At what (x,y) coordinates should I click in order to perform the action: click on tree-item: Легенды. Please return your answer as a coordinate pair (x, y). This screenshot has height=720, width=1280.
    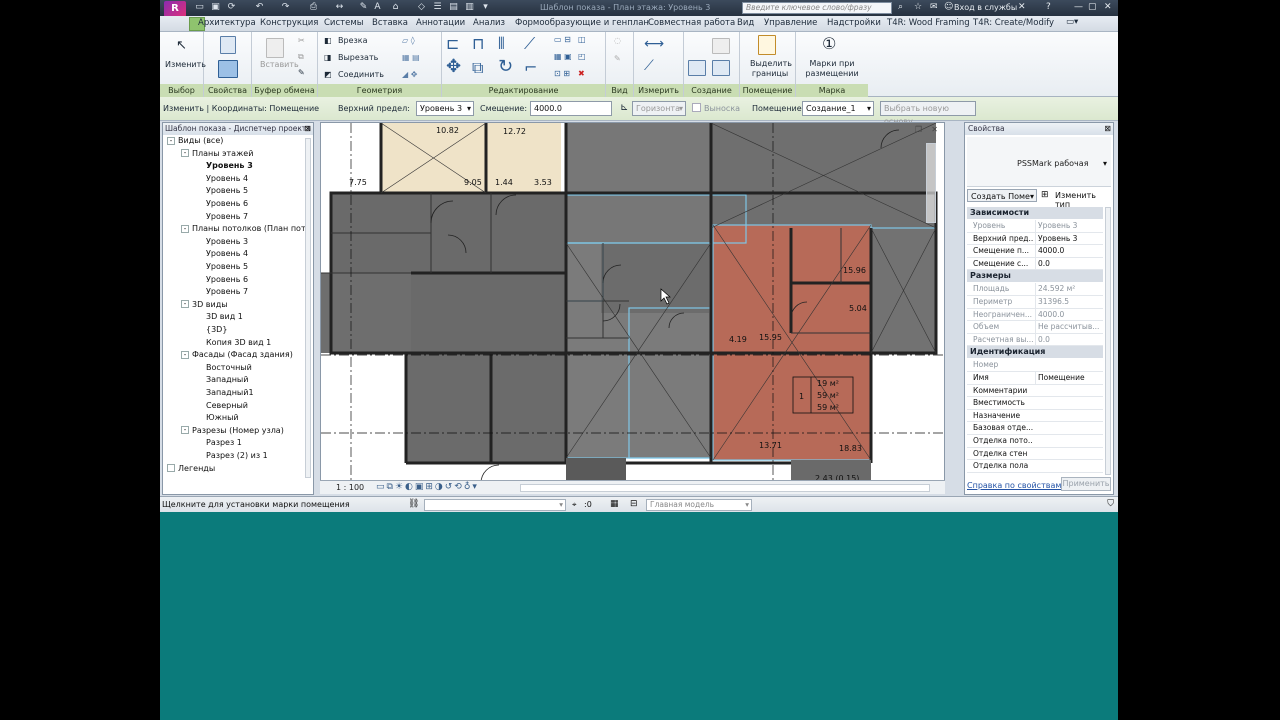
    Looking at the image, I should click on (191, 468).